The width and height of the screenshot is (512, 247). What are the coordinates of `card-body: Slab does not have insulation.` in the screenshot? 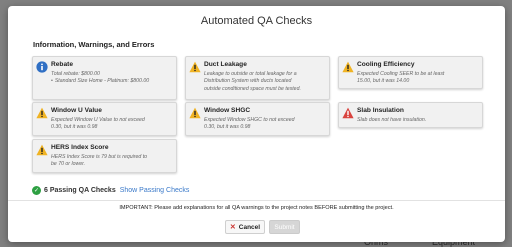 It's located at (418, 120).